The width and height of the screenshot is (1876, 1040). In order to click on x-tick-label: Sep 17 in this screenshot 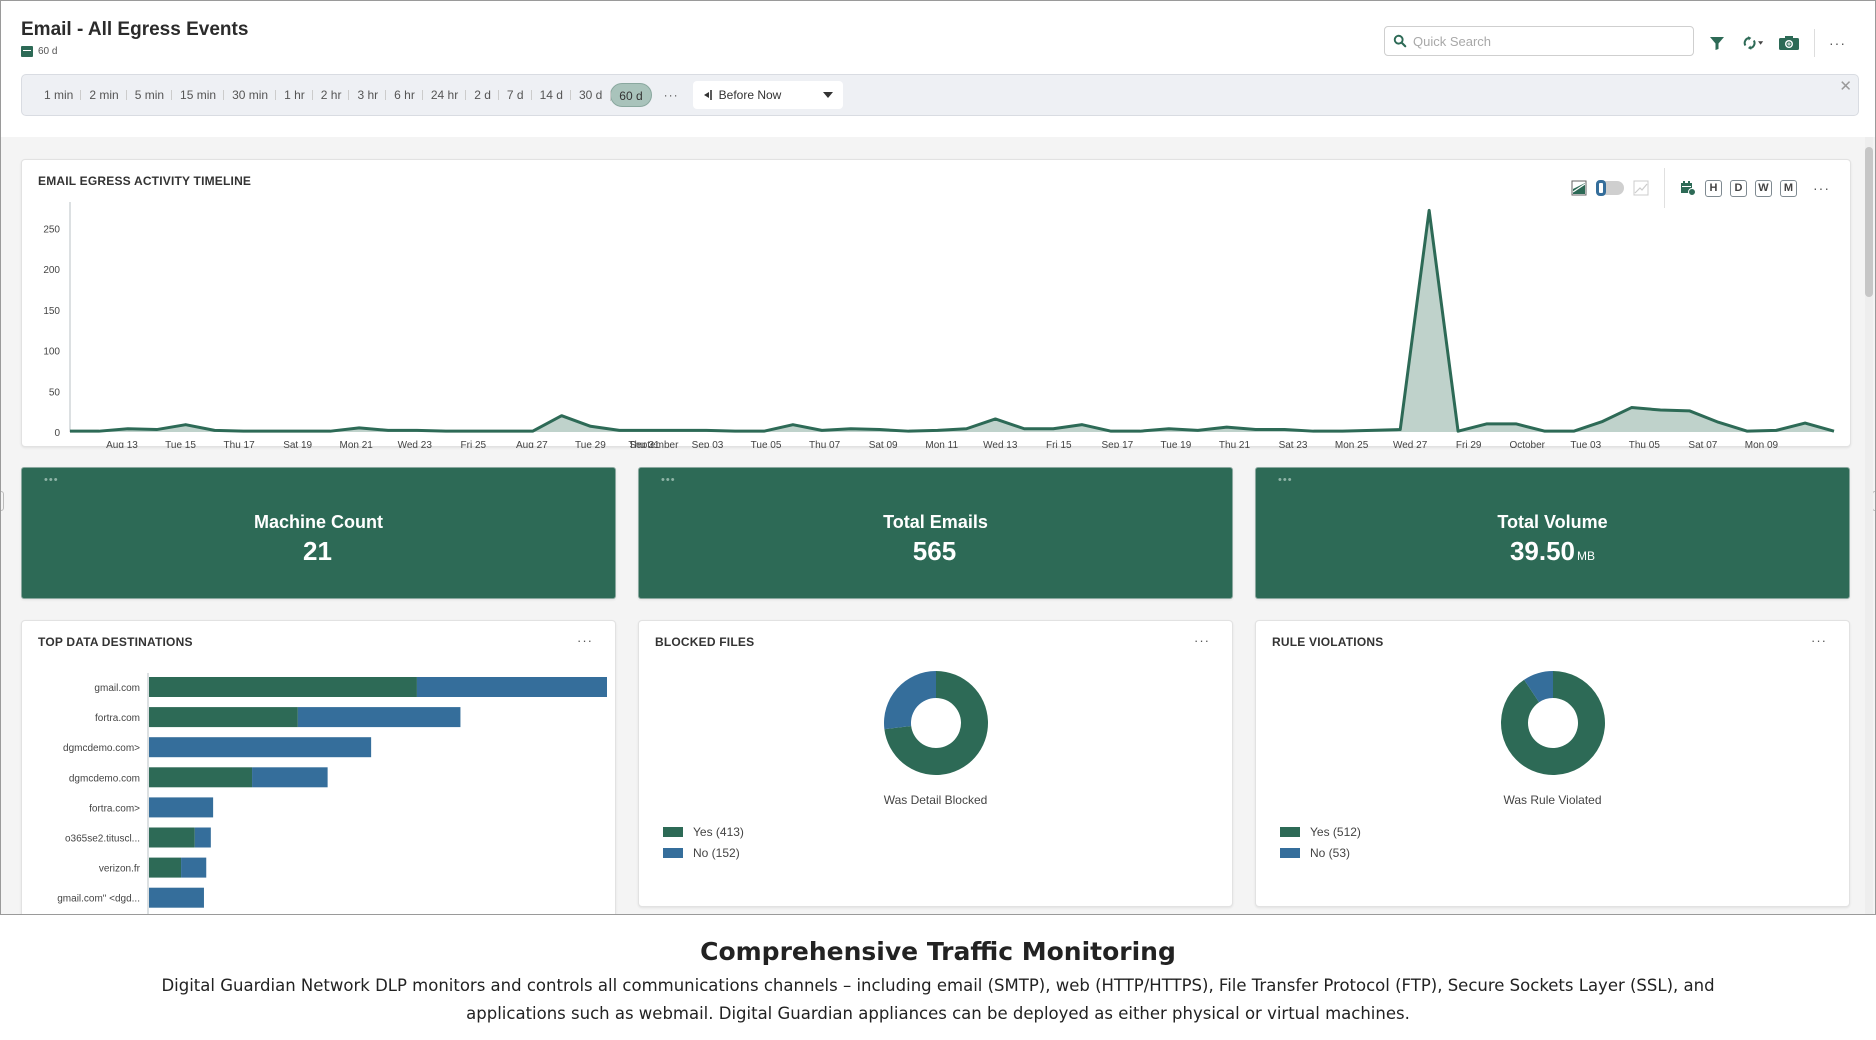, I will do `click(1118, 444)`.